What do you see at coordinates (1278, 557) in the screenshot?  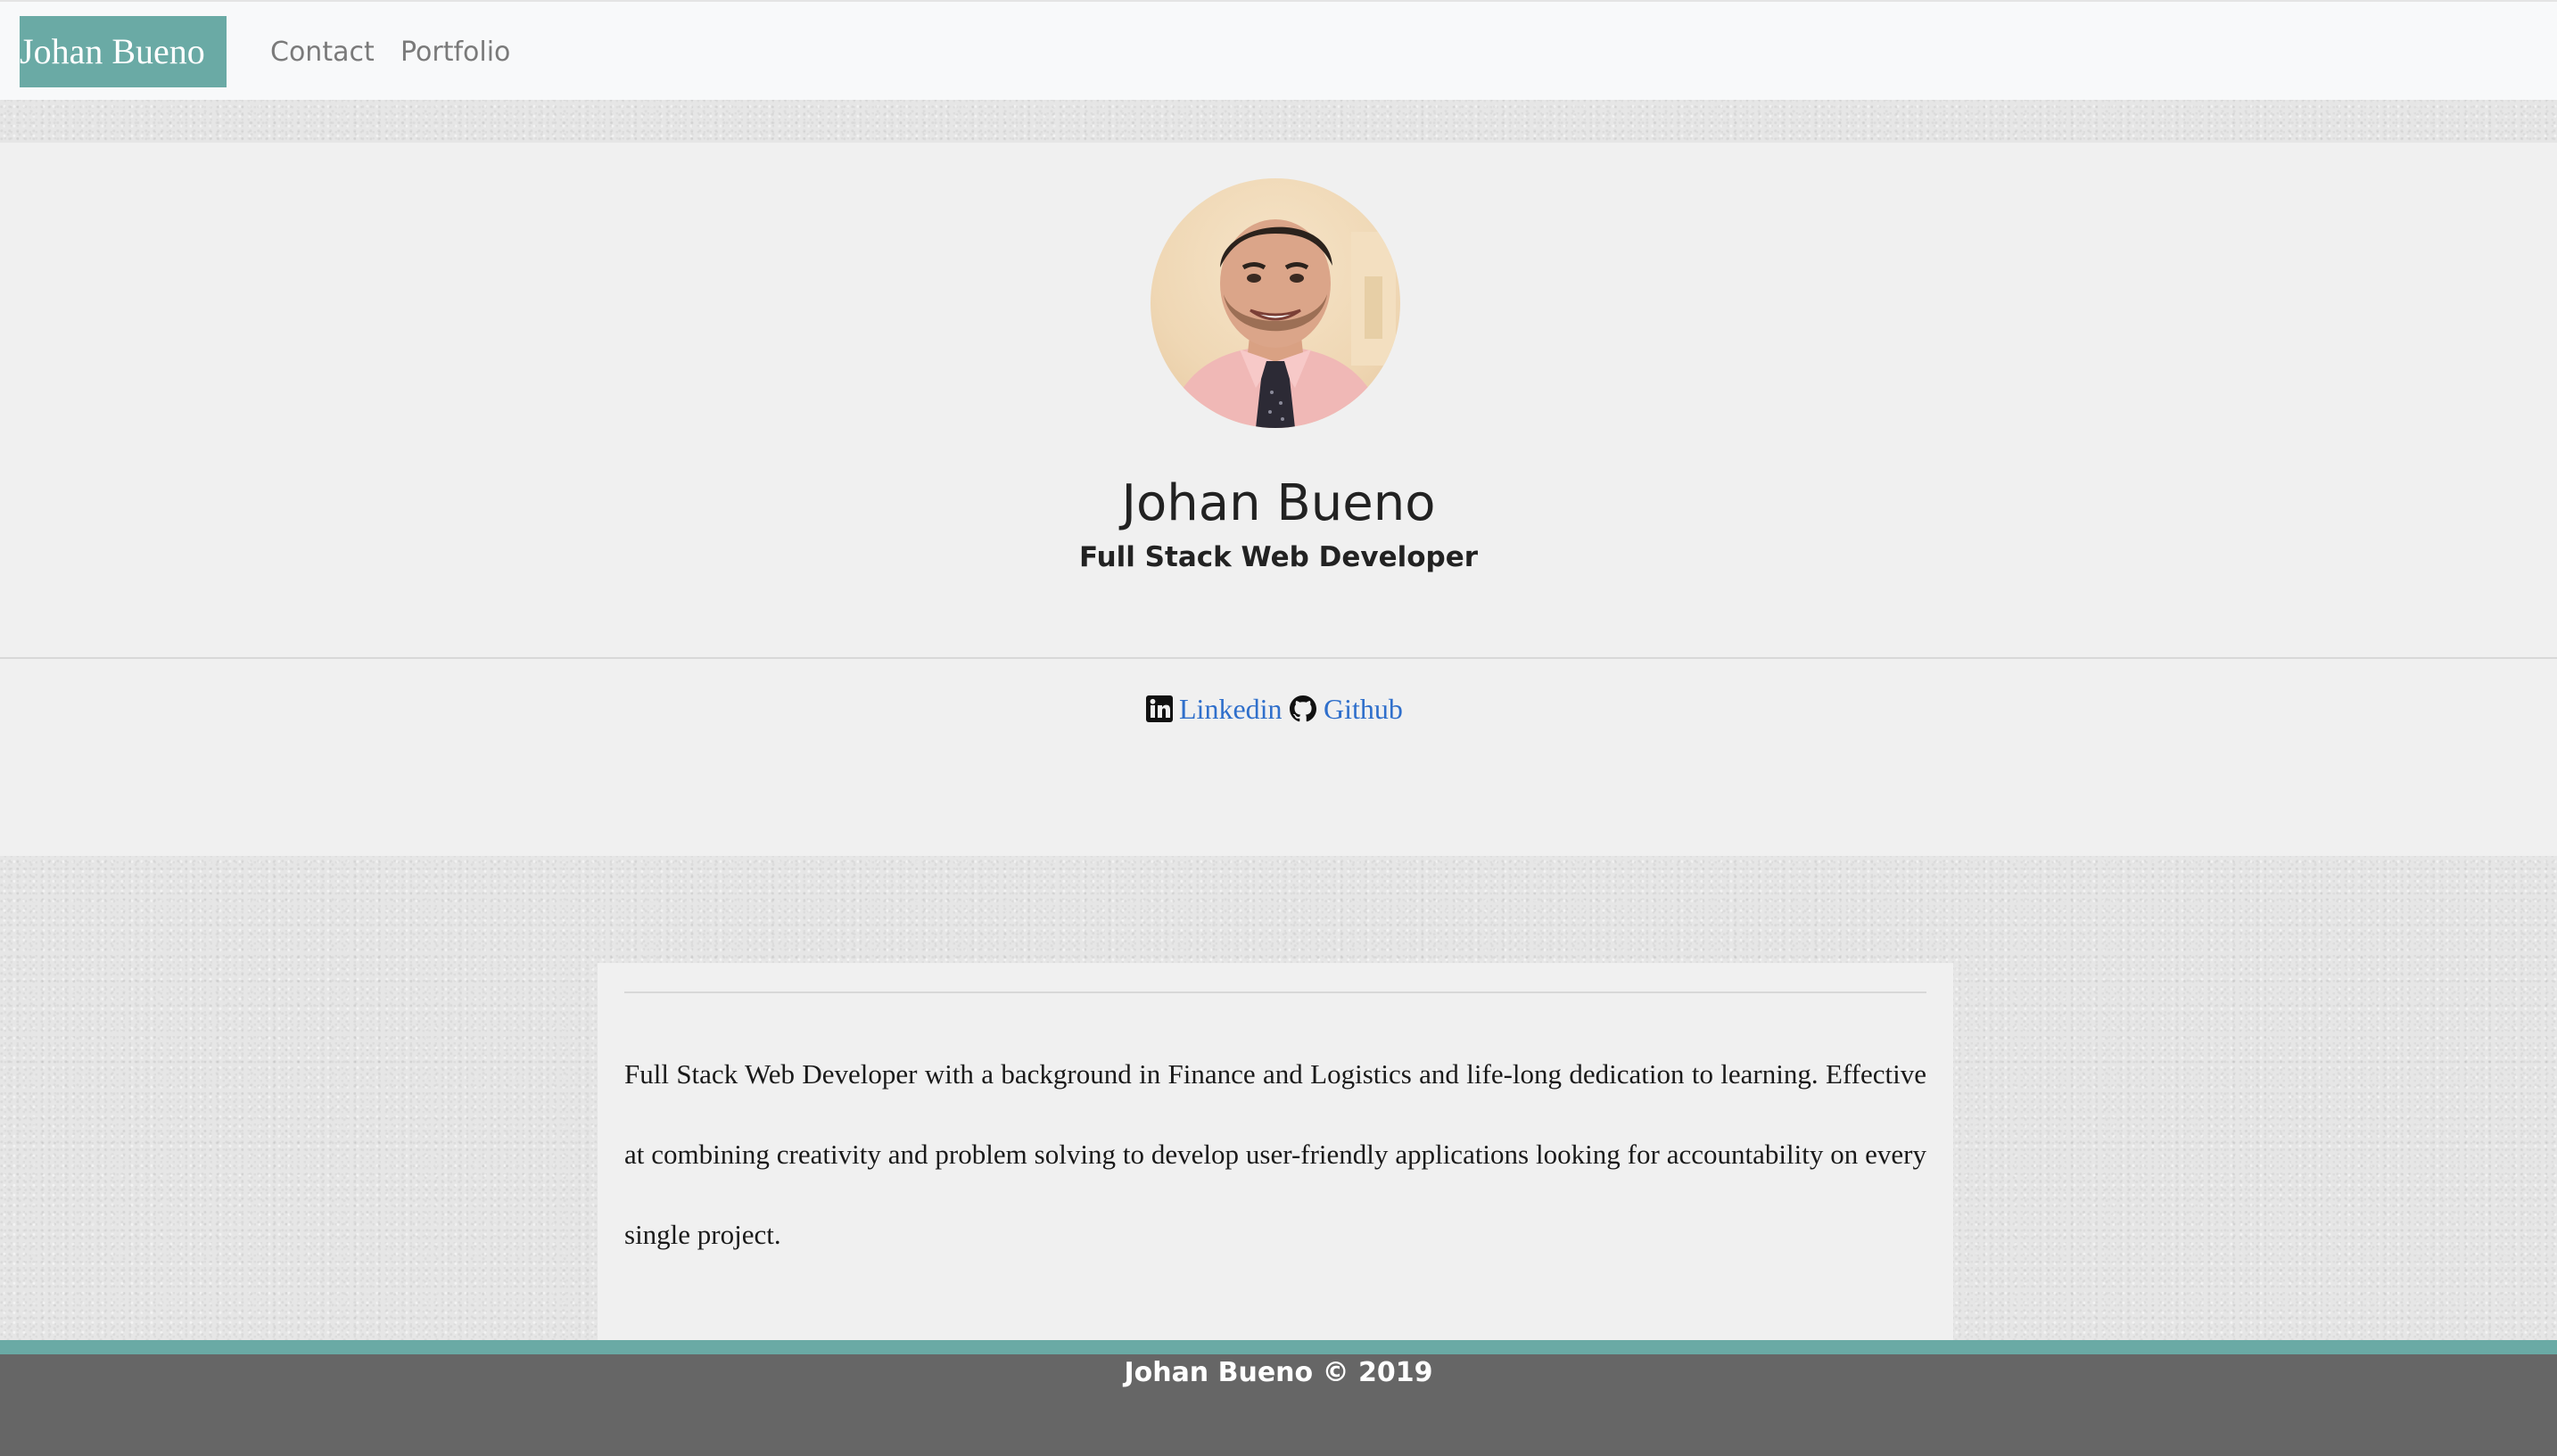 I see `profile-role: Full Stack Web Developer` at bounding box center [1278, 557].